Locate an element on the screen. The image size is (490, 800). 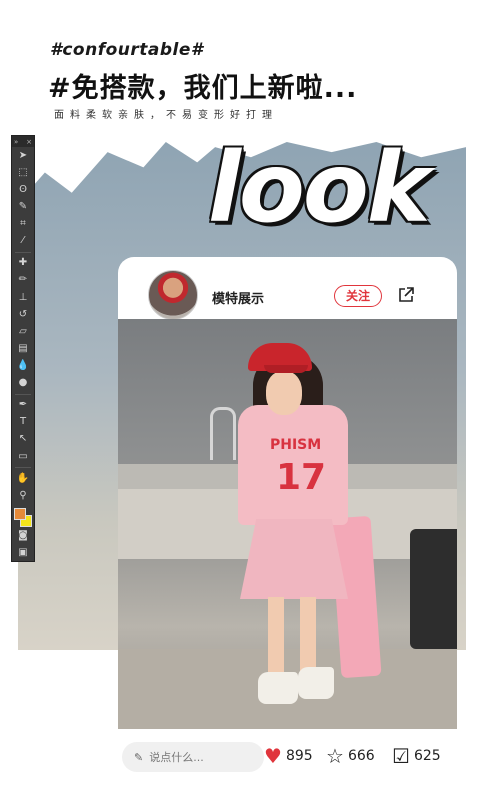
path-select-tool-icon: ↖ is located at coordinates (23, 439).